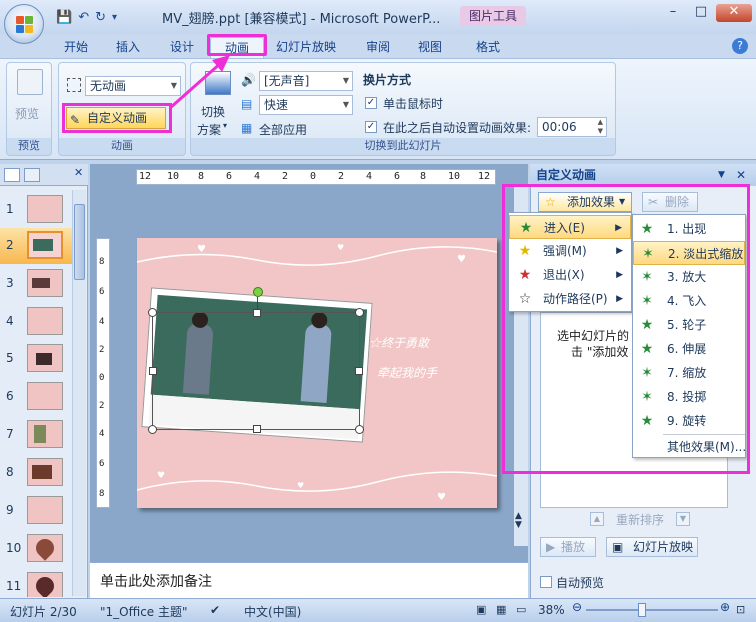 The height and width of the screenshot is (622, 756). What do you see at coordinates (10, 245) in the screenshot?
I see `slide-number: 2` at bounding box center [10, 245].